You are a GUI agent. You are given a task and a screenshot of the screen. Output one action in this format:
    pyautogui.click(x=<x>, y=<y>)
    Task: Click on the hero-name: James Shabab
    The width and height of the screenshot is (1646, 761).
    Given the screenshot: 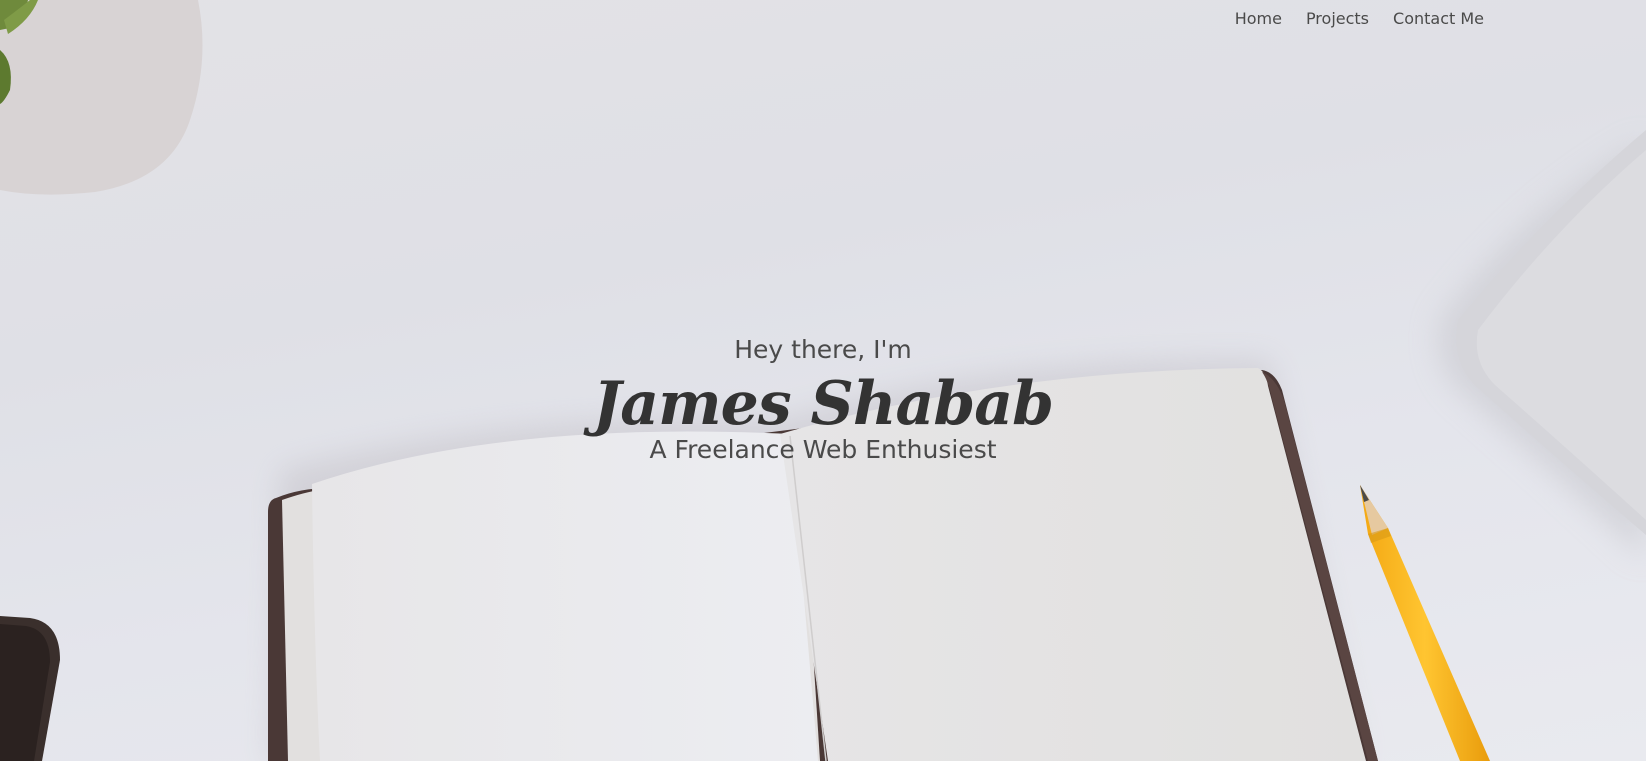 What is the action you would take?
    pyautogui.click(x=823, y=404)
    